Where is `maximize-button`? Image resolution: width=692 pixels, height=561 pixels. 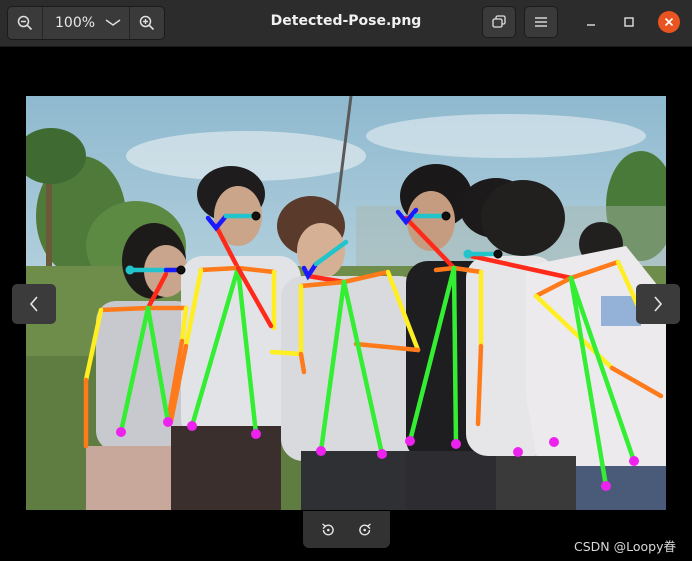
maximize-button is located at coordinates (629, 22).